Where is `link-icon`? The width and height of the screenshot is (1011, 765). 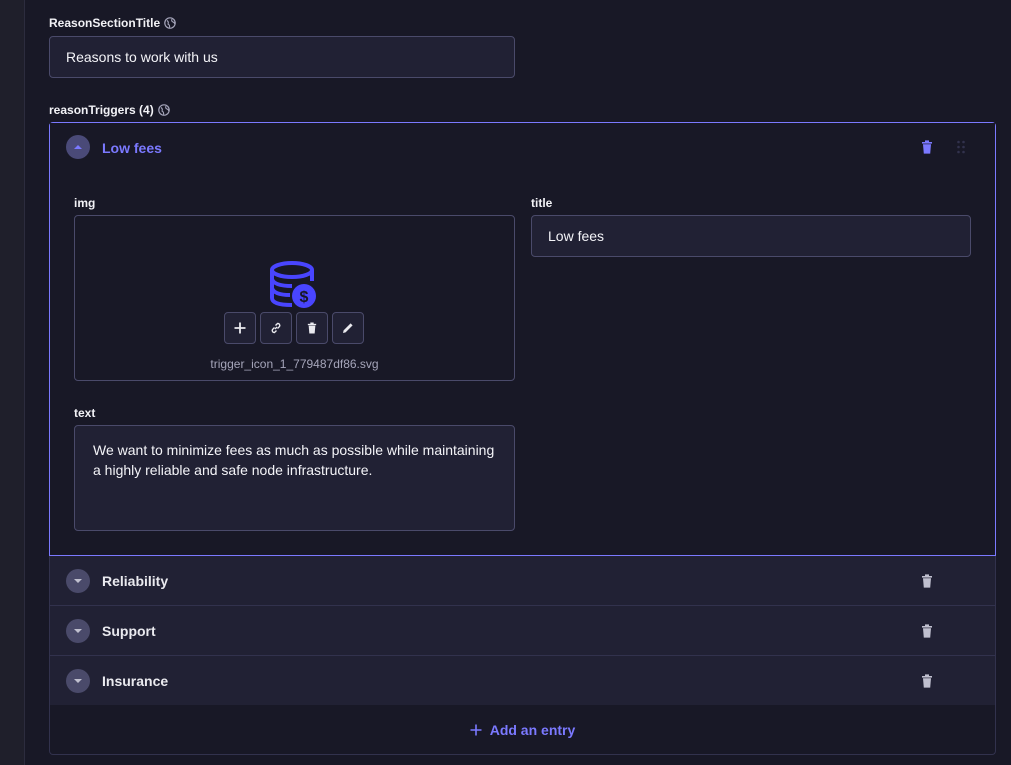 link-icon is located at coordinates (276, 328).